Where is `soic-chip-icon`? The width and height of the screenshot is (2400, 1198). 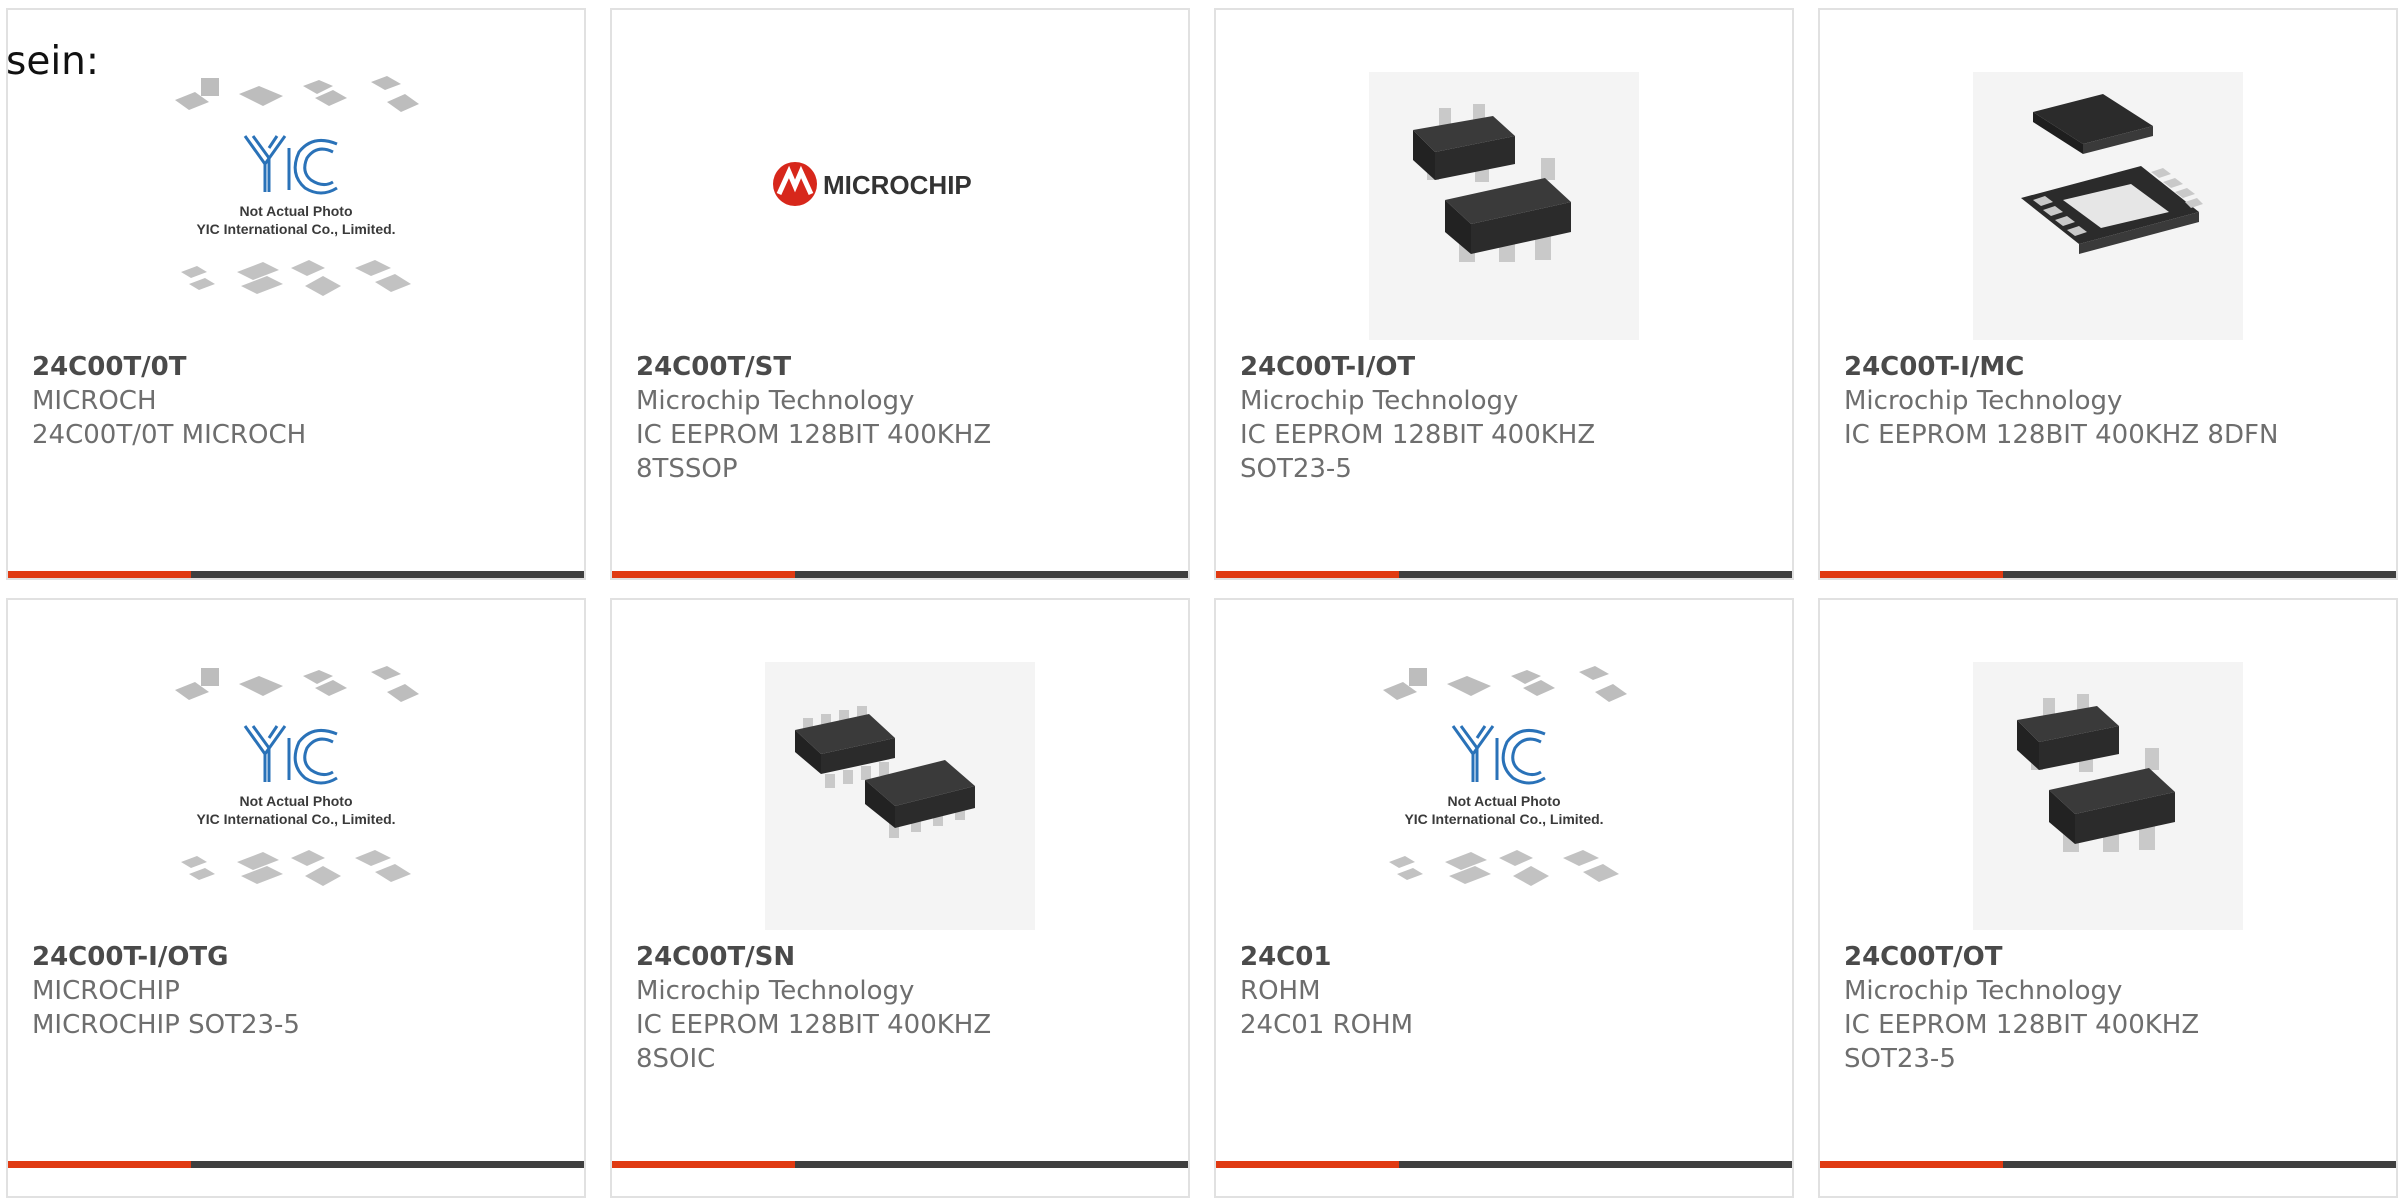 soic-chip-icon is located at coordinates (900, 796).